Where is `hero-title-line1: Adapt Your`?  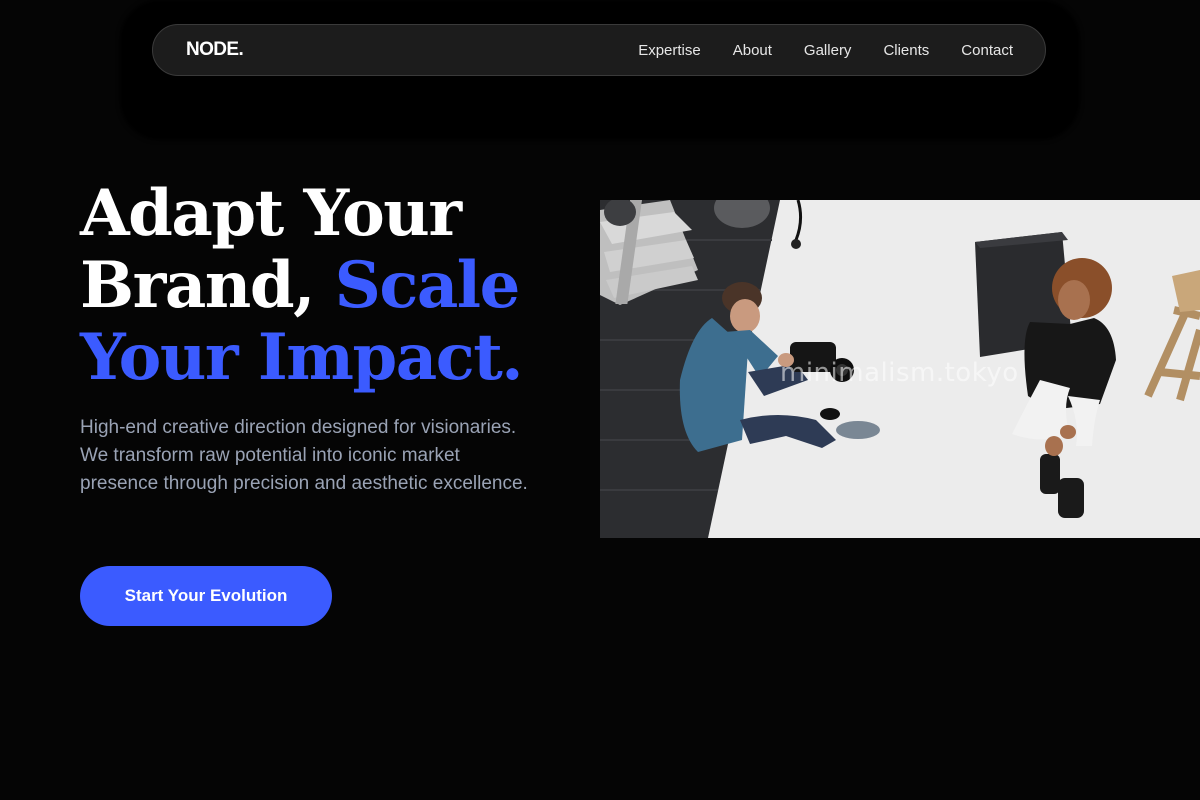
hero-title-line1: Adapt Your is located at coordinates (271, 213).